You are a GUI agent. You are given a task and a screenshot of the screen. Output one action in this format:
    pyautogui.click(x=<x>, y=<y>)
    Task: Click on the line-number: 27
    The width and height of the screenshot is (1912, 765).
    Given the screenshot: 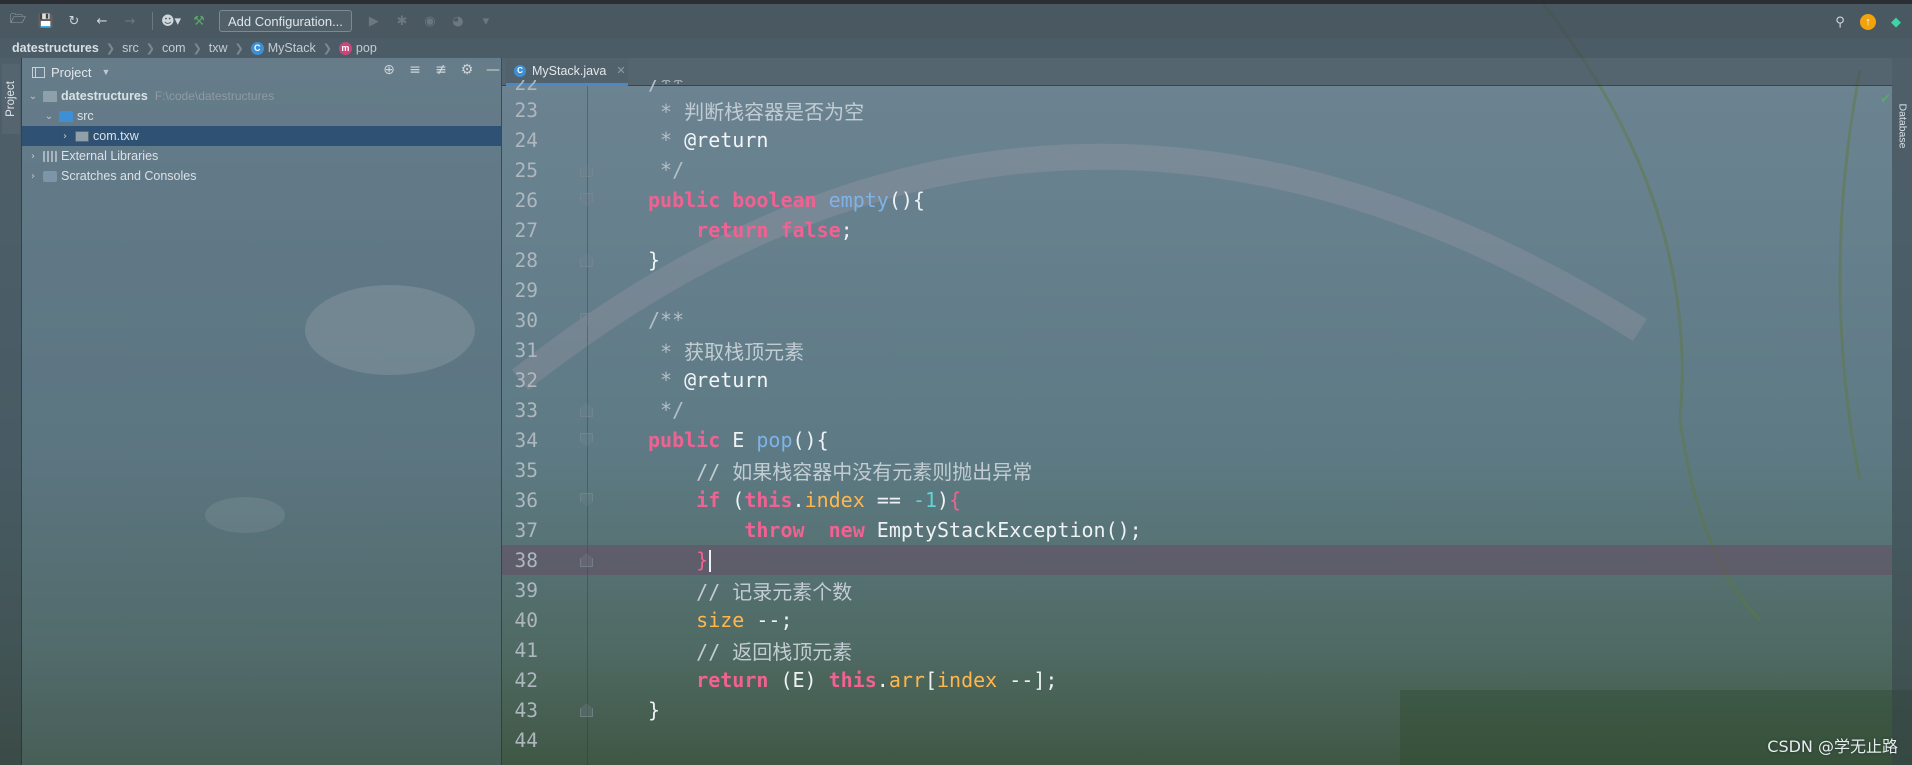 What is the action you would take?
    pyautogui.click(x=526, y=230)
    